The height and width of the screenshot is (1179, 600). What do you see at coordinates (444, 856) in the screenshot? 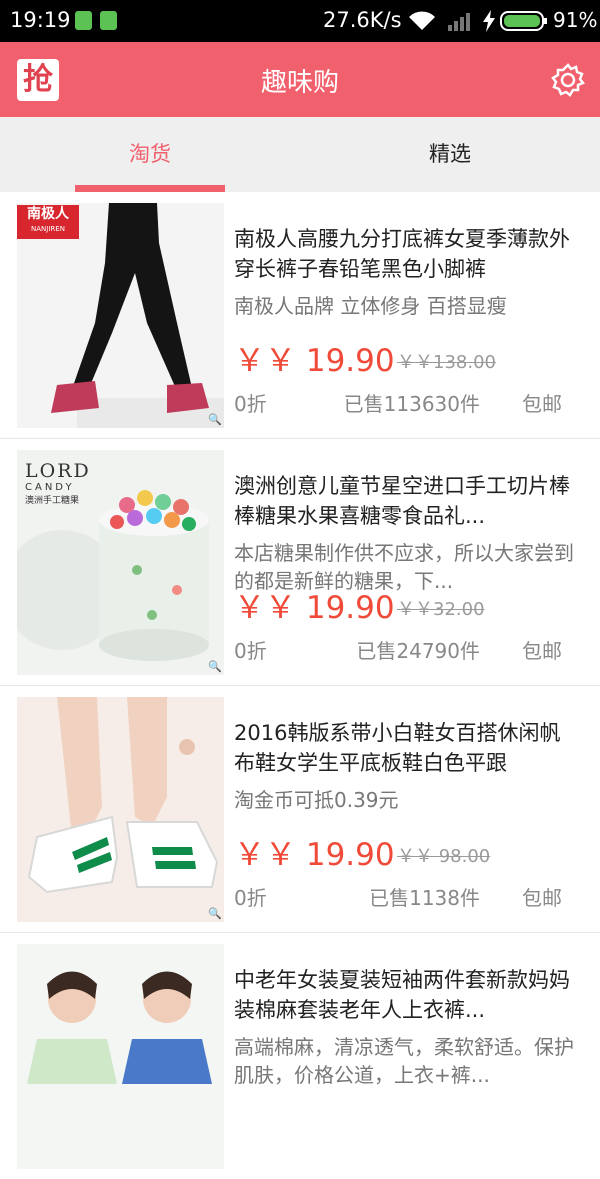
I see `product-original-price: ￥￥ 98.00` at bounding box center [444, 856].